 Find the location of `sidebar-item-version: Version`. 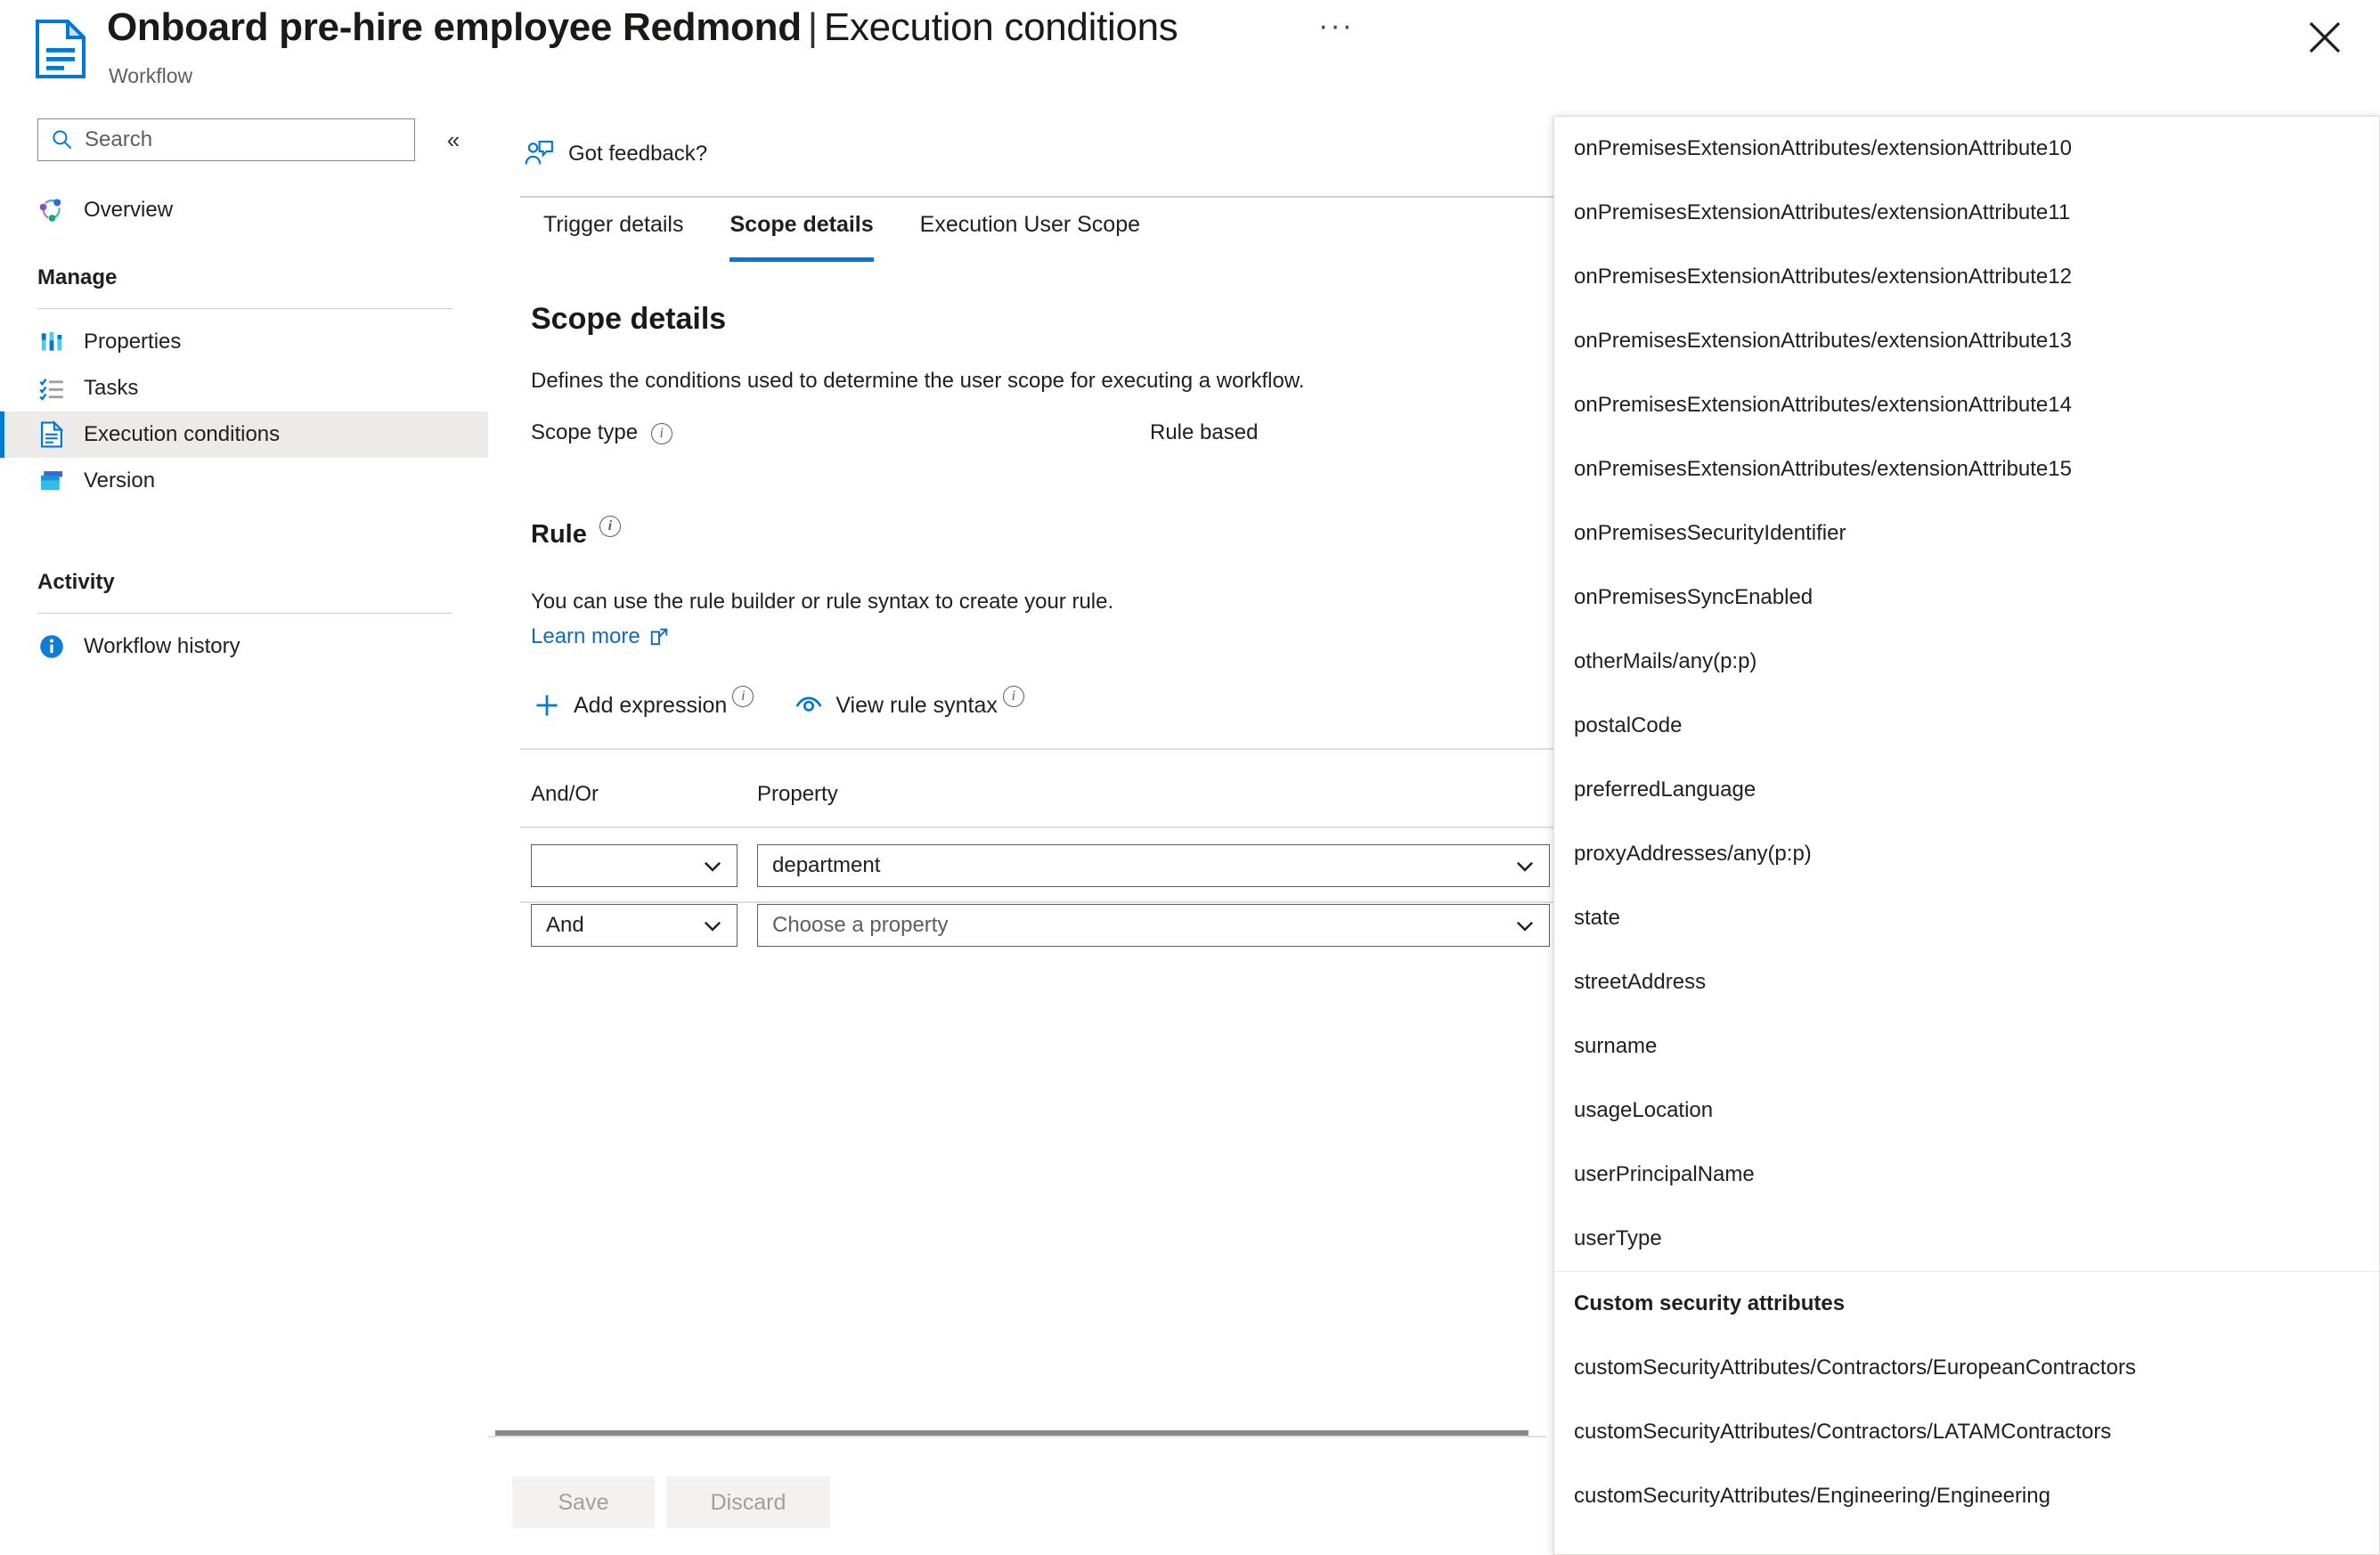

sidebar-item-version: Version is located at coordinates (244, 481).